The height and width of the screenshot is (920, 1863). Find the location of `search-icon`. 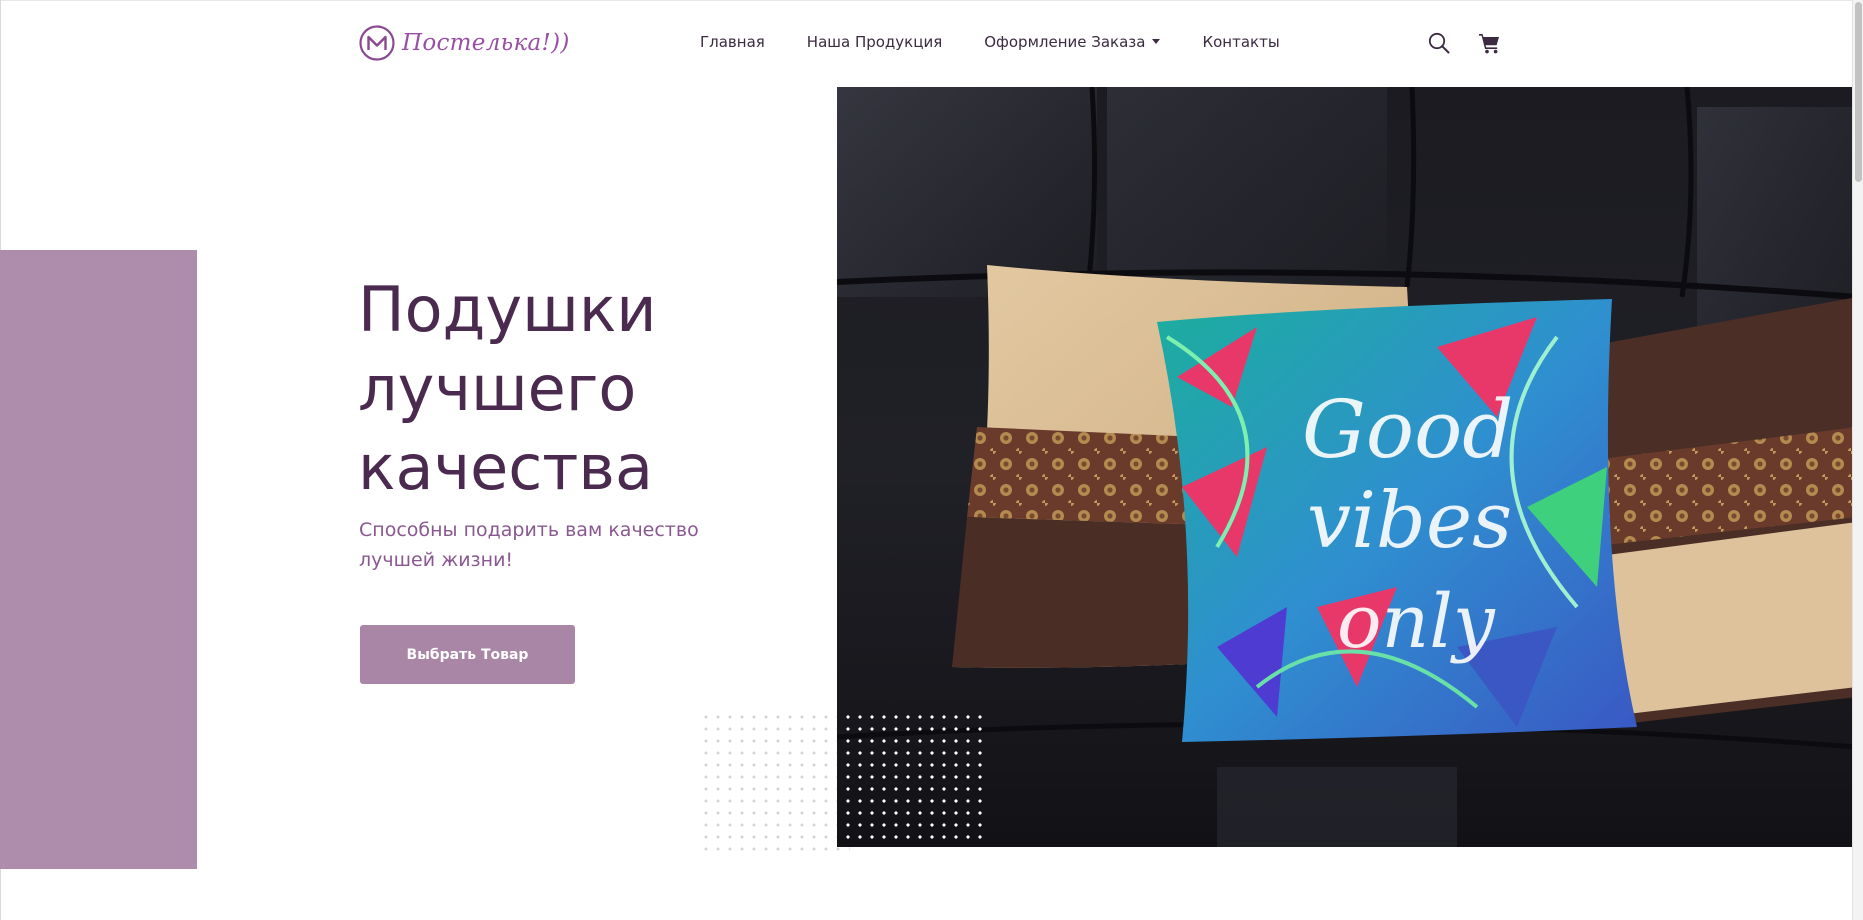

search-icon is located at coordinates (1439, 43).